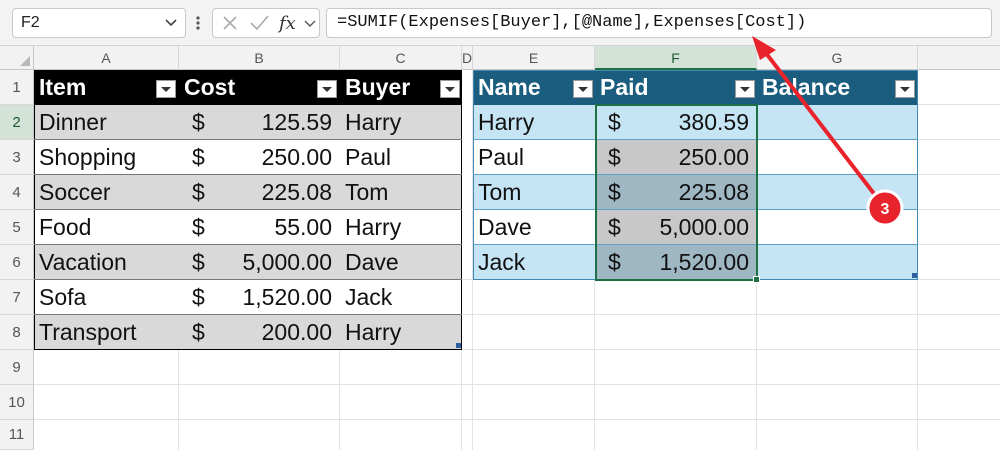  What do you see at coordinates (676, 58) in the screenshot?
I see `column-header-f: F` at bounding box center [676, 58].